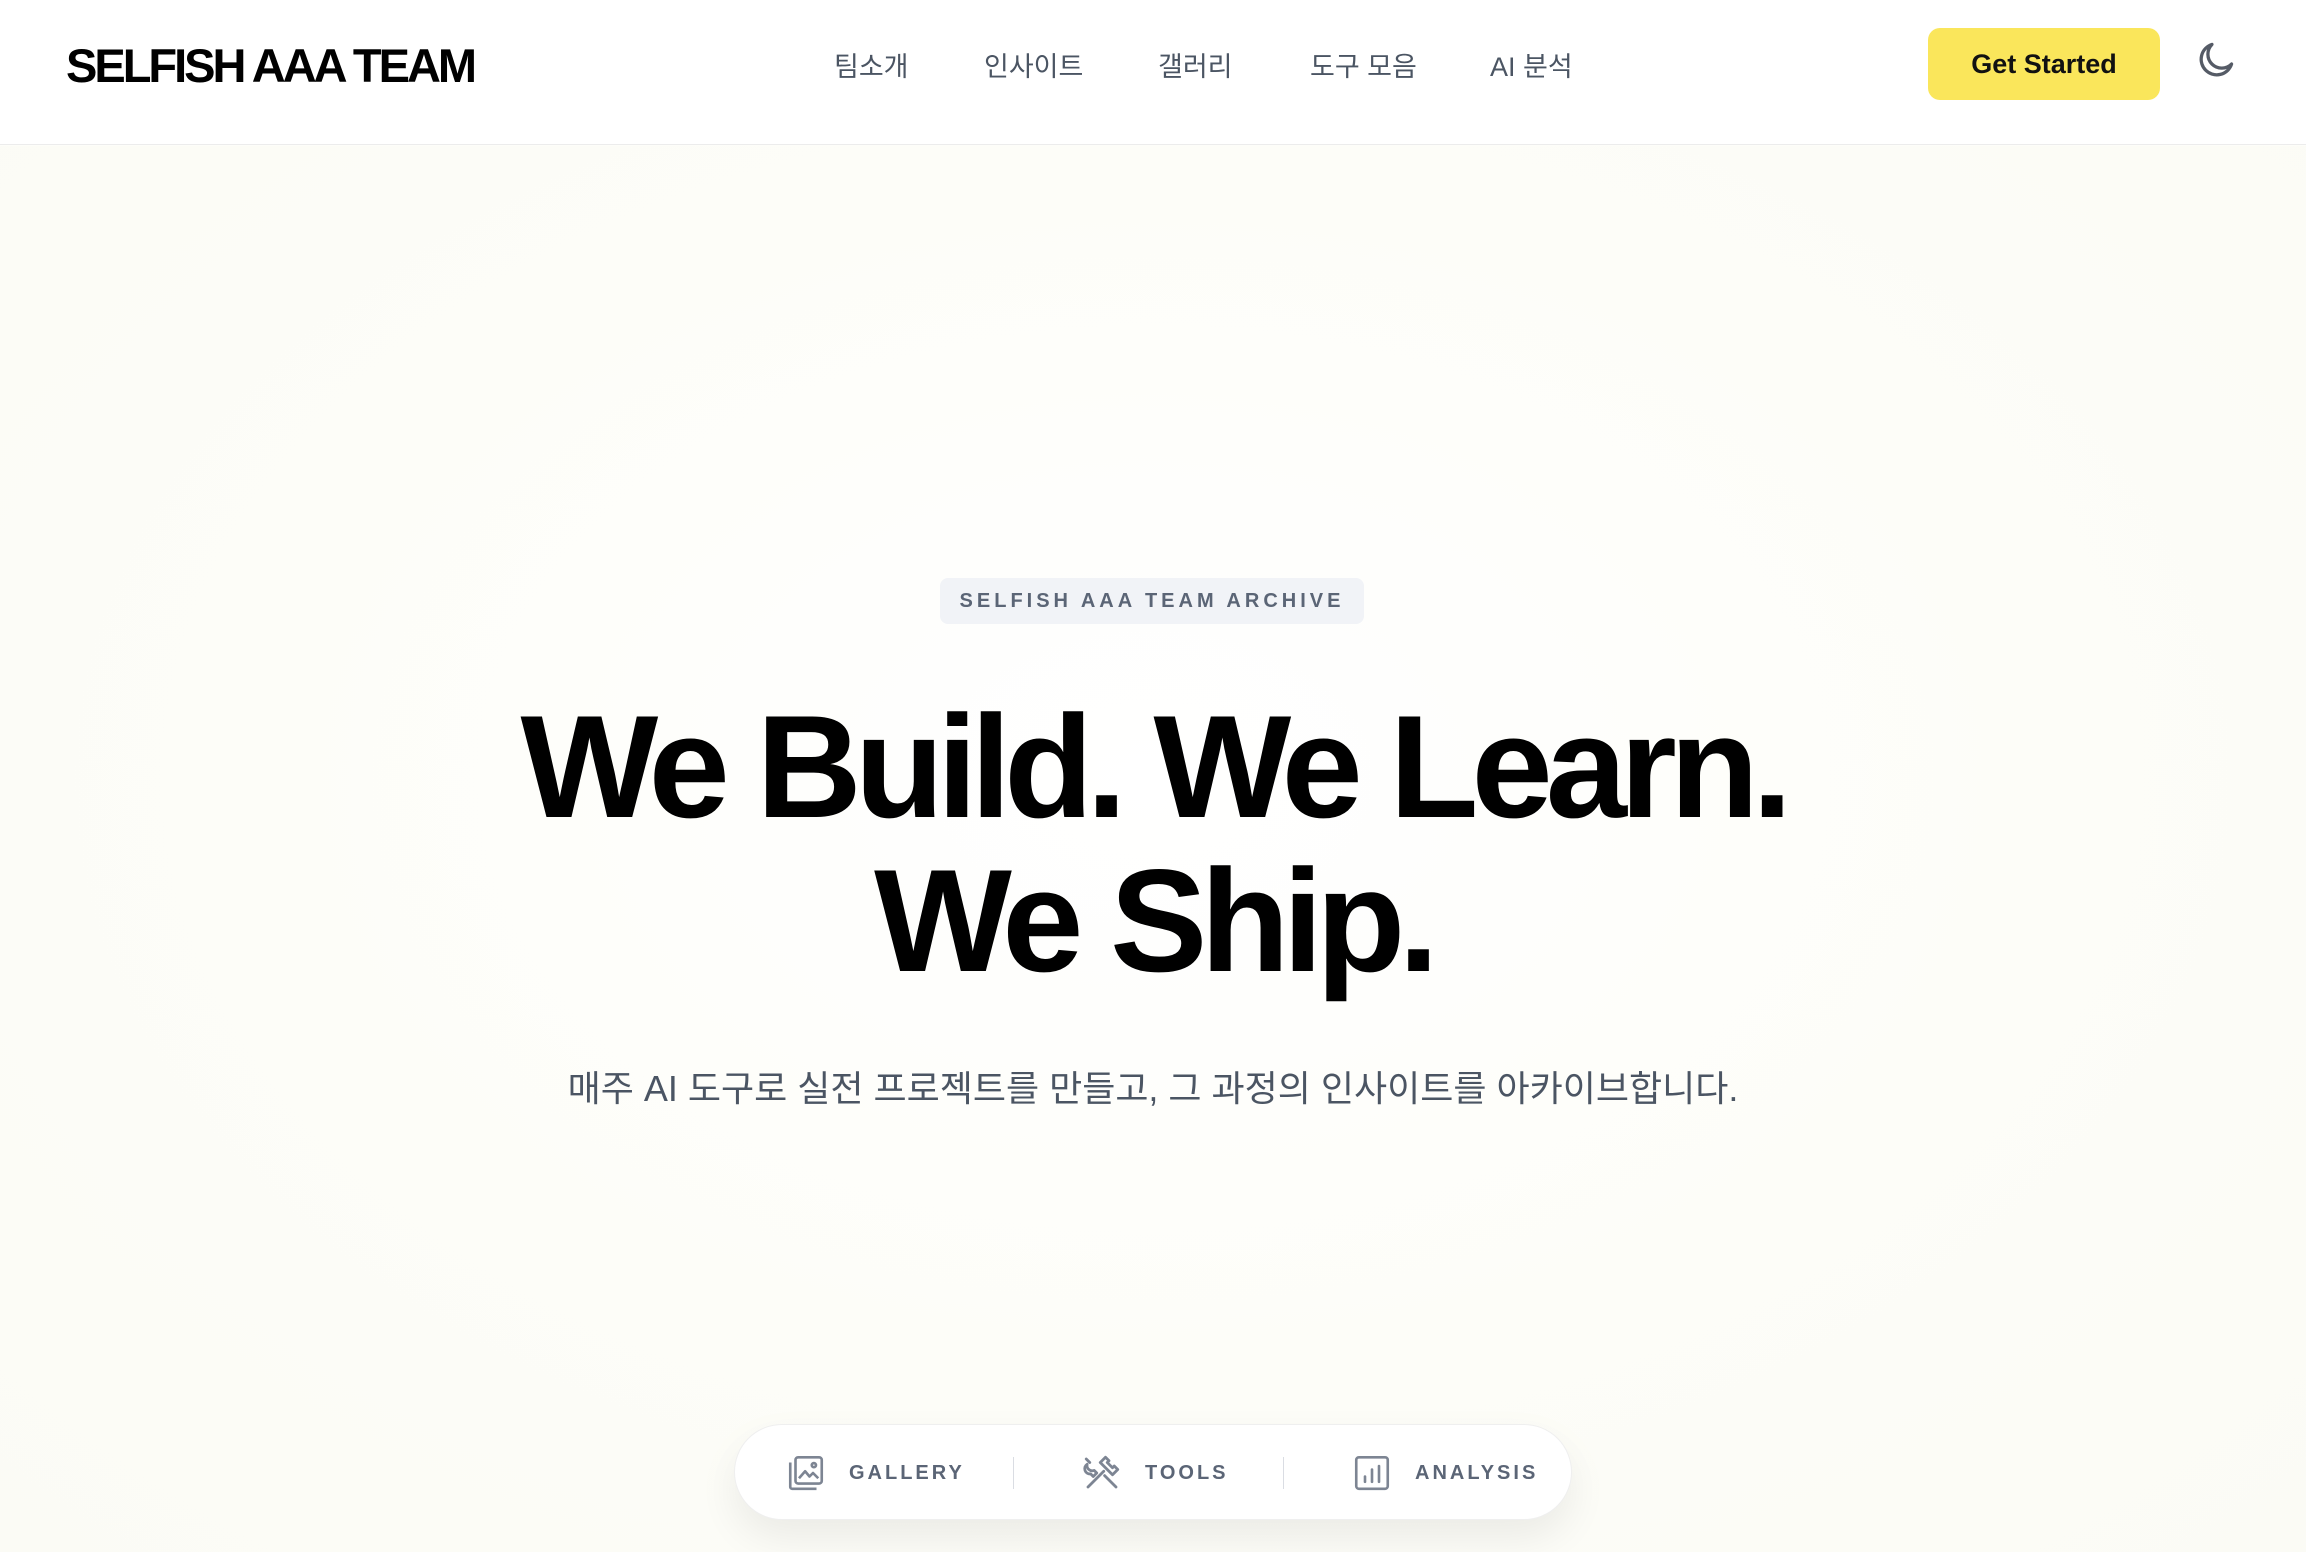 Image resolution: width=2306 pixels, height=1552 pixels. What do you see at coordinates (1187, 1472) in the screenshot?
I see `quick-nav-tools-label: TOOLS` at bounding box center [1187, 1472].